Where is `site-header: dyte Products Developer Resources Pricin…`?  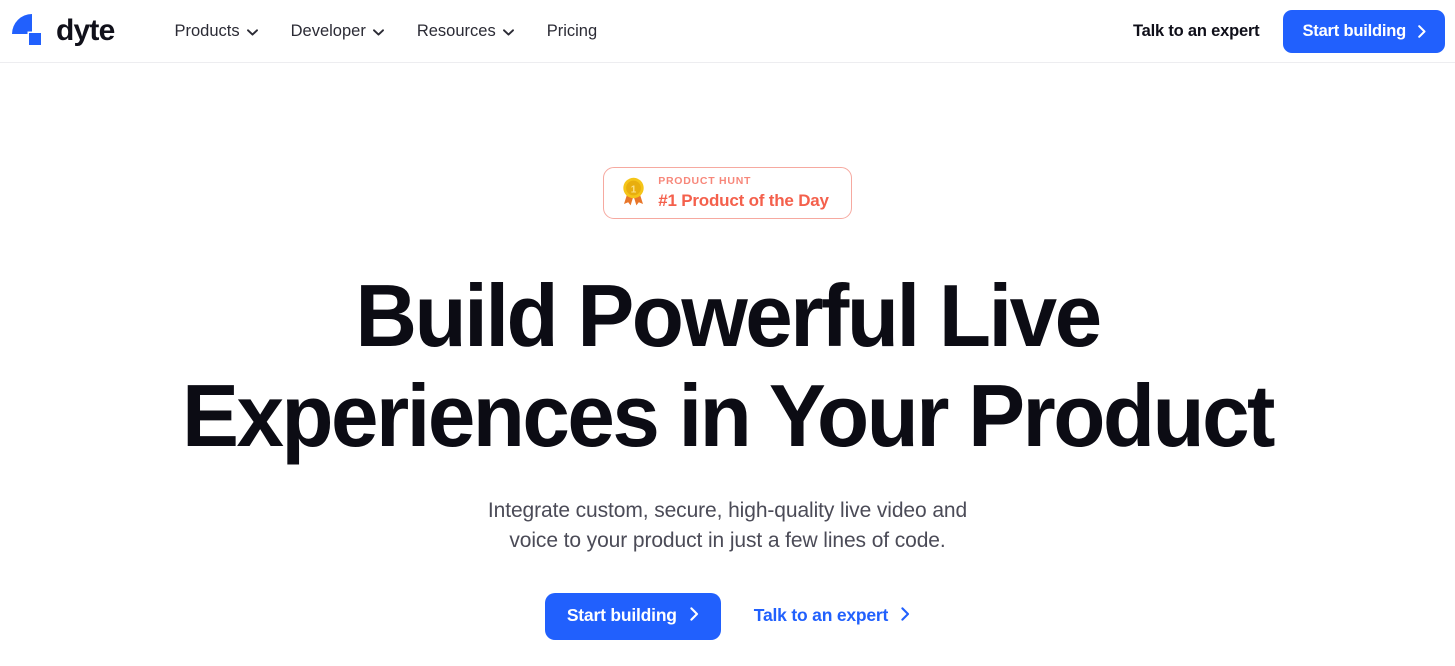 site-header: dyte Products Developer Resources Pricin… is located at coordinates (727, 31).